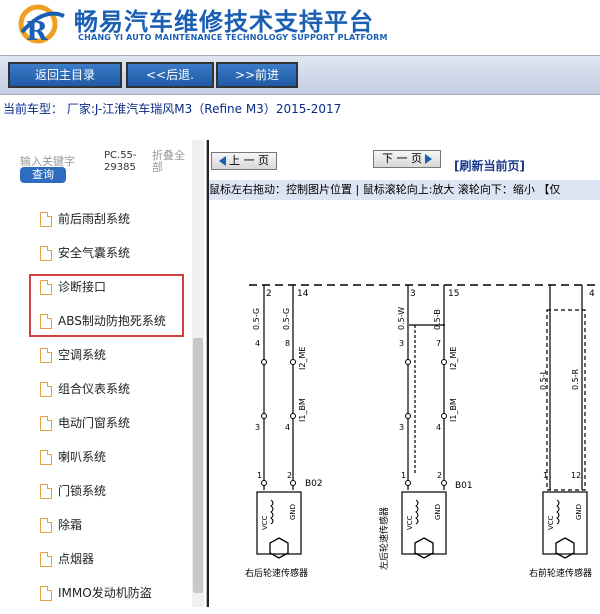 The width and height of the screenshot is (600, 614). I want to click on collapse-all-link: 折叠全部, so click(172, 162).